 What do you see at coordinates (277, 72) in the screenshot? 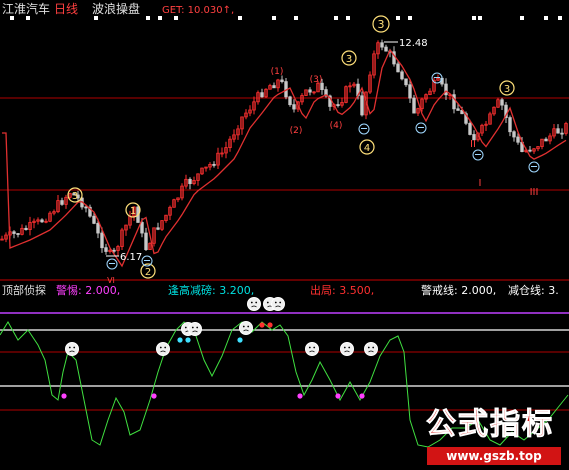
I see `wave-sub-1: (1)` at bounding box center [277, 72].